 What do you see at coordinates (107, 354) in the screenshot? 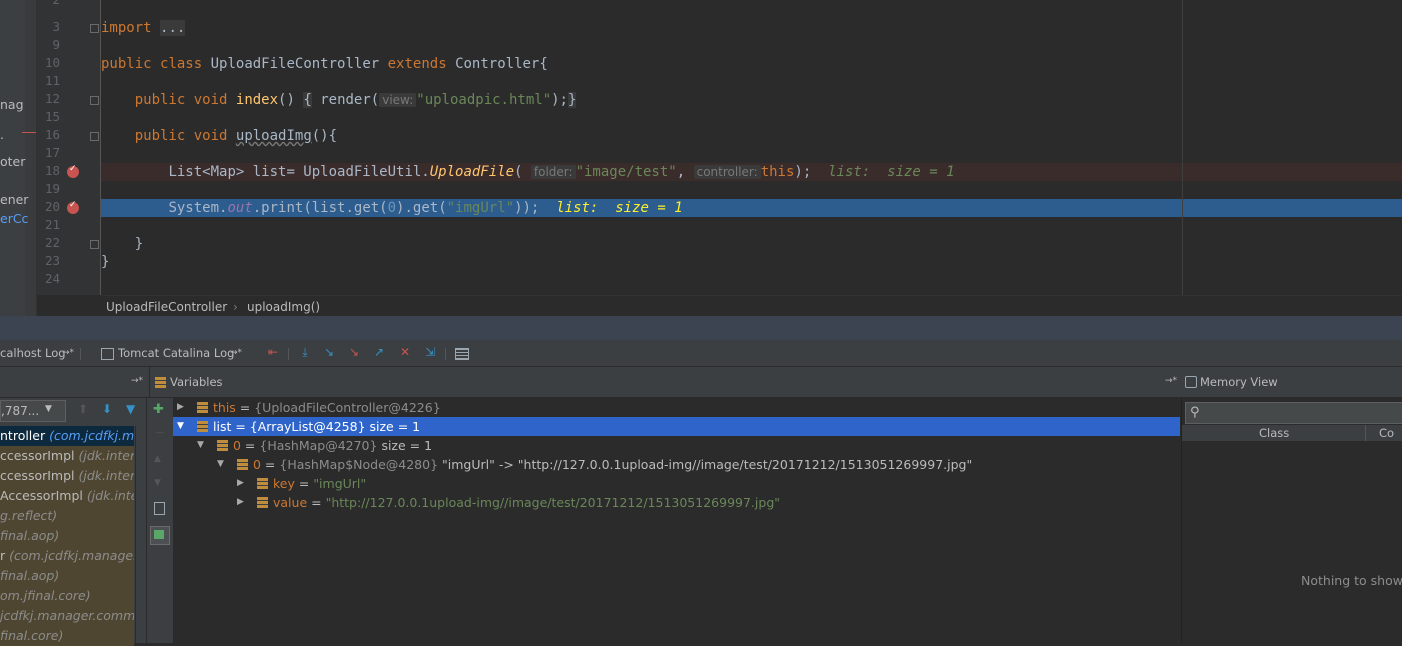
I see `log-icon` at bounding box center [107, 354].